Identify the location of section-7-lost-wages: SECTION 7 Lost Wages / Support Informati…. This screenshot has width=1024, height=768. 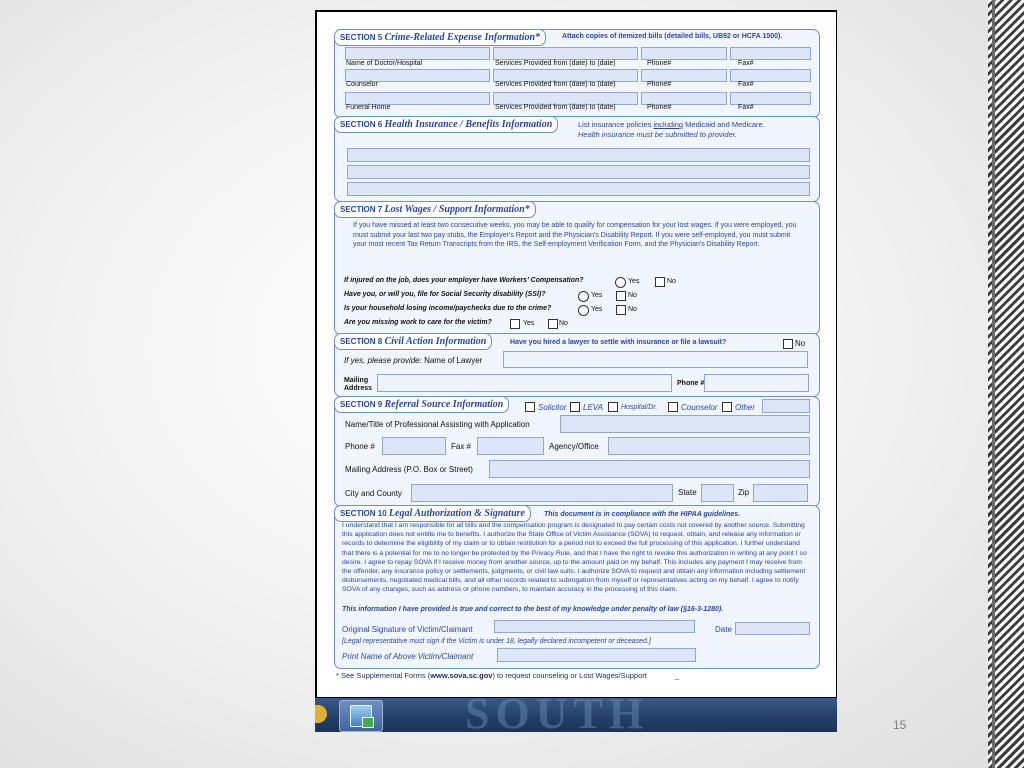
(577, 268).